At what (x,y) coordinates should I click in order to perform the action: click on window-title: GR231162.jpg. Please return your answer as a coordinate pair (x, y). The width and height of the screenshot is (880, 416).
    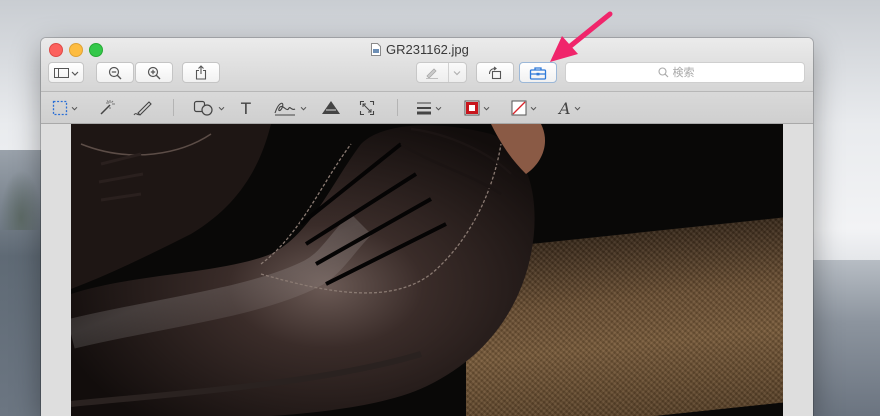
    Looking at the image, I should click on (420, 49).